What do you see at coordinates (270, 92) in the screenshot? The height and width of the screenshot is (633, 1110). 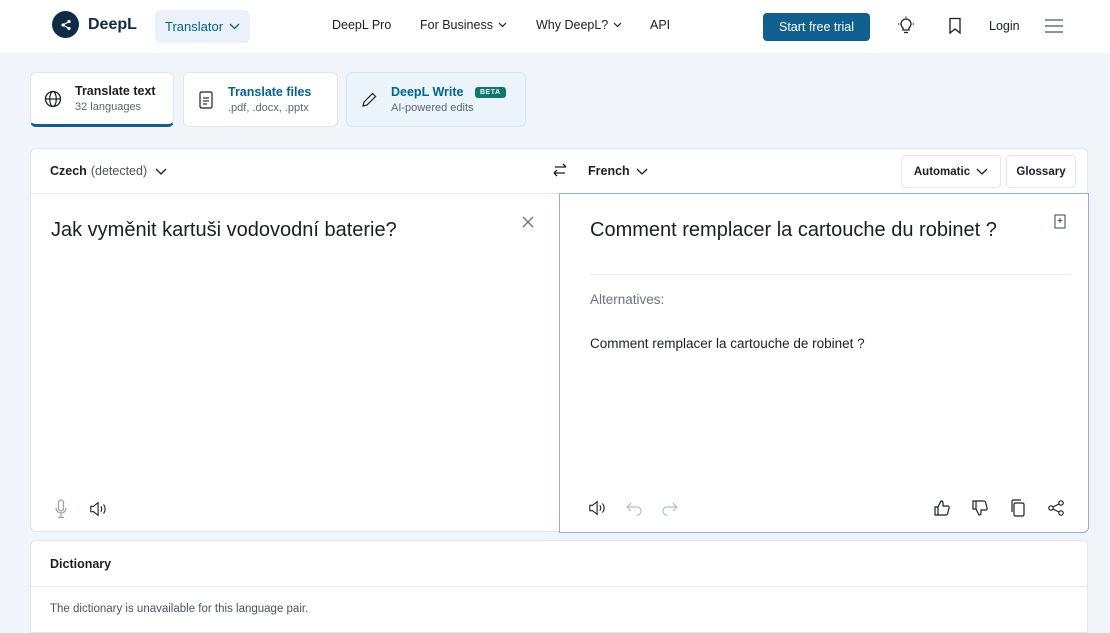 I see `tab-translate-files-title: Translate files` at bounding box center [270, 92].